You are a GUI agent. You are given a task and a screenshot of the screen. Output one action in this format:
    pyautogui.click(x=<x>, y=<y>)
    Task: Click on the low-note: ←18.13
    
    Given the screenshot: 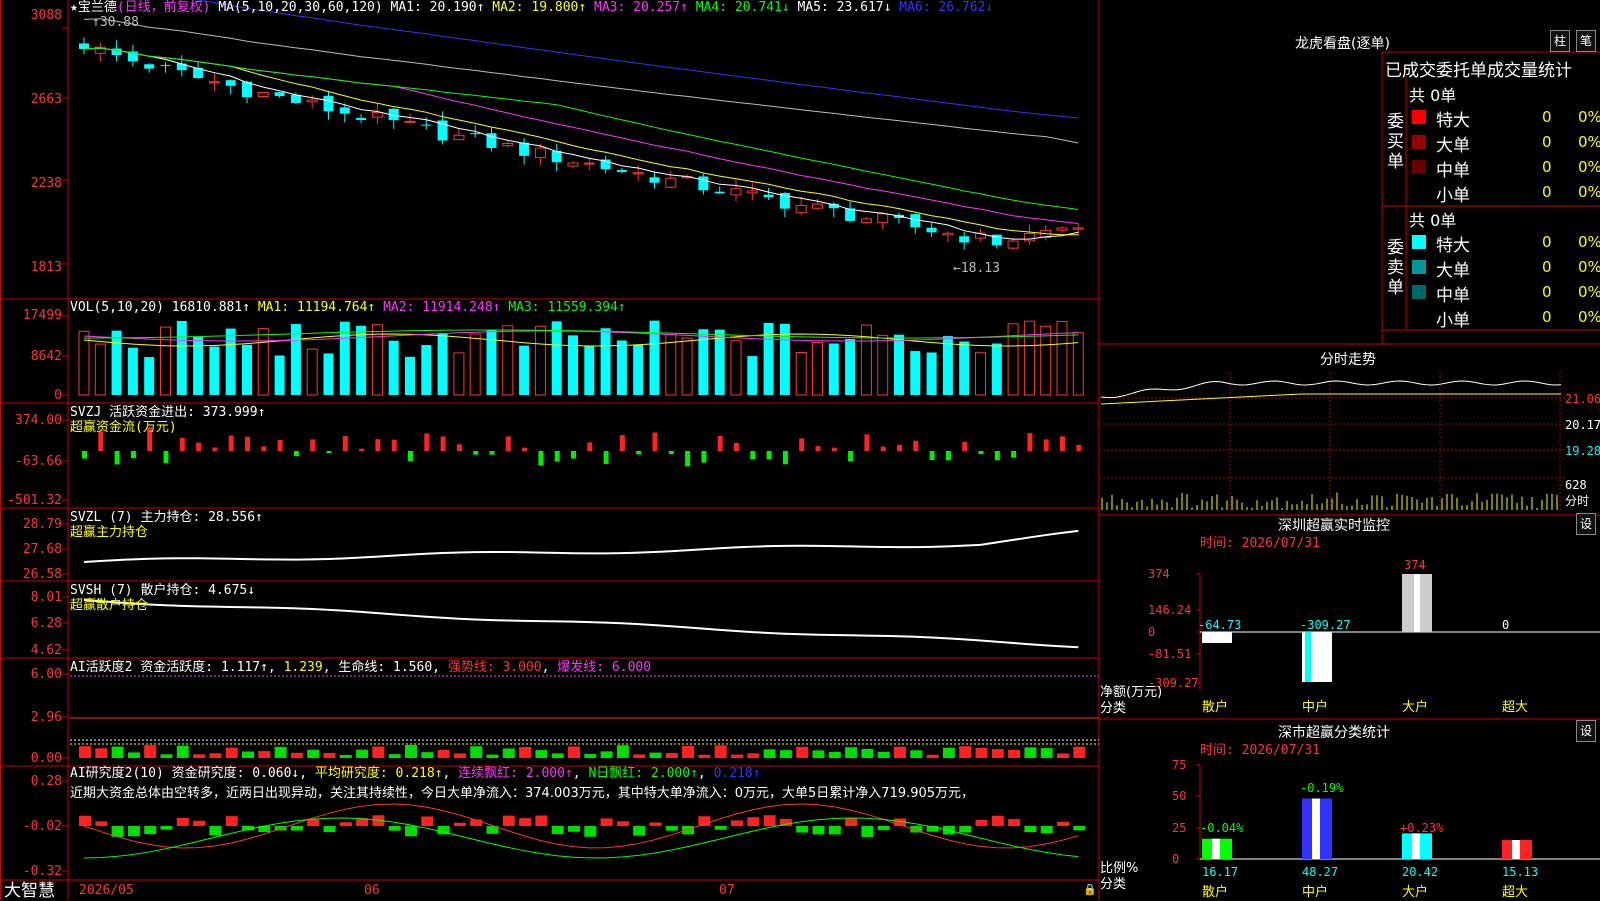 What is the action you would take?
    pyautogui.click(x=976, y=268)
    